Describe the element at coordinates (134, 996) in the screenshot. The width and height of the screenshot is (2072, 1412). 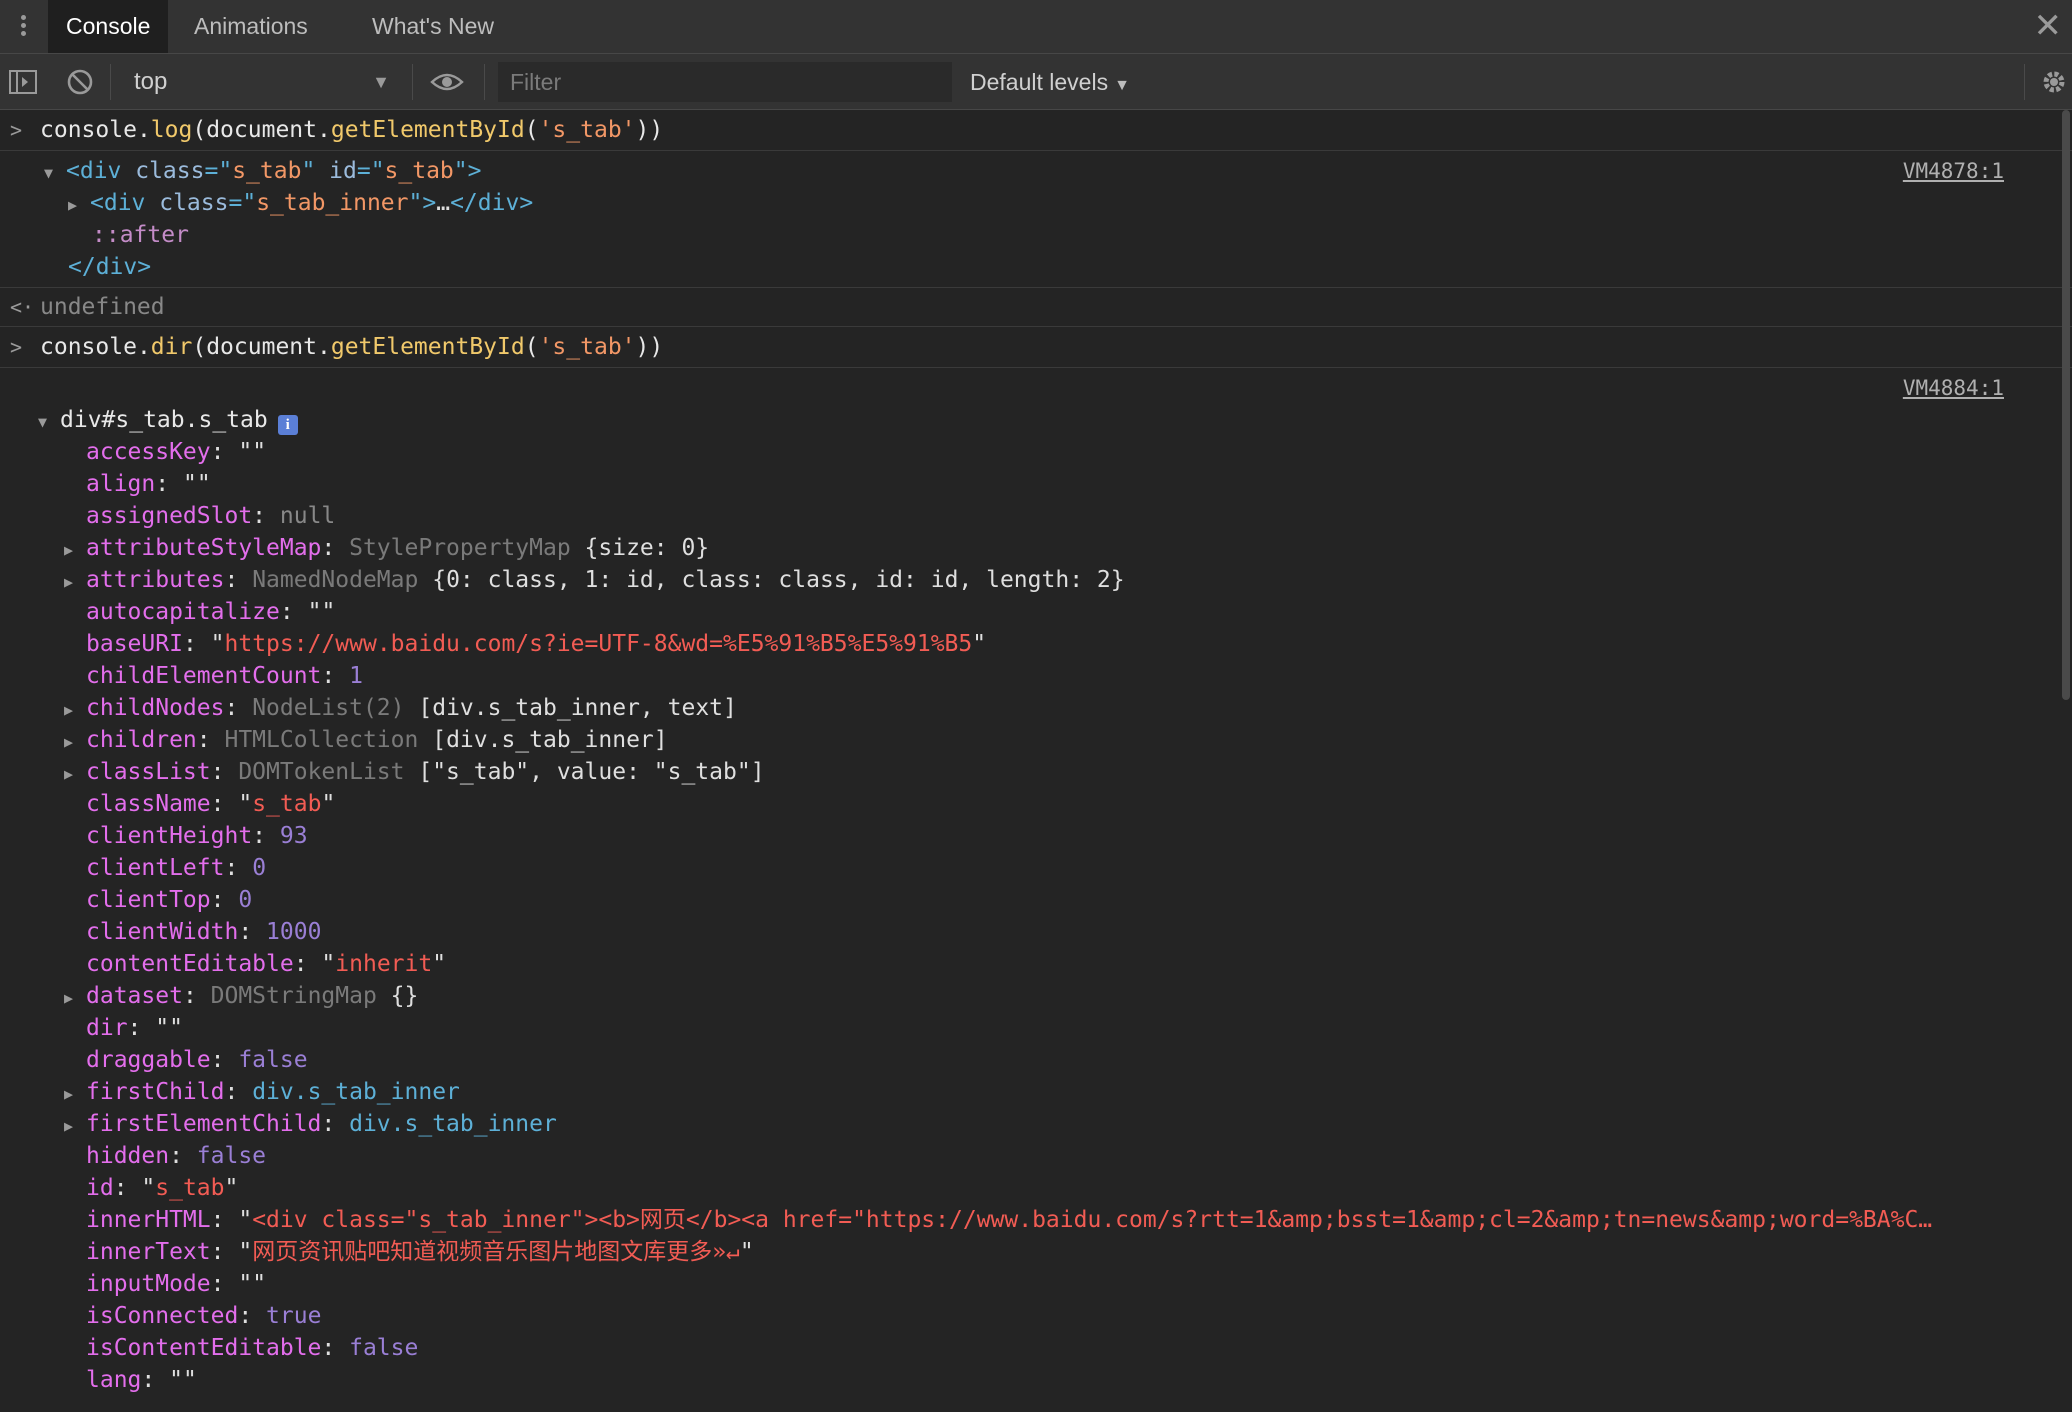
I see `property-key: dataset` at that location.